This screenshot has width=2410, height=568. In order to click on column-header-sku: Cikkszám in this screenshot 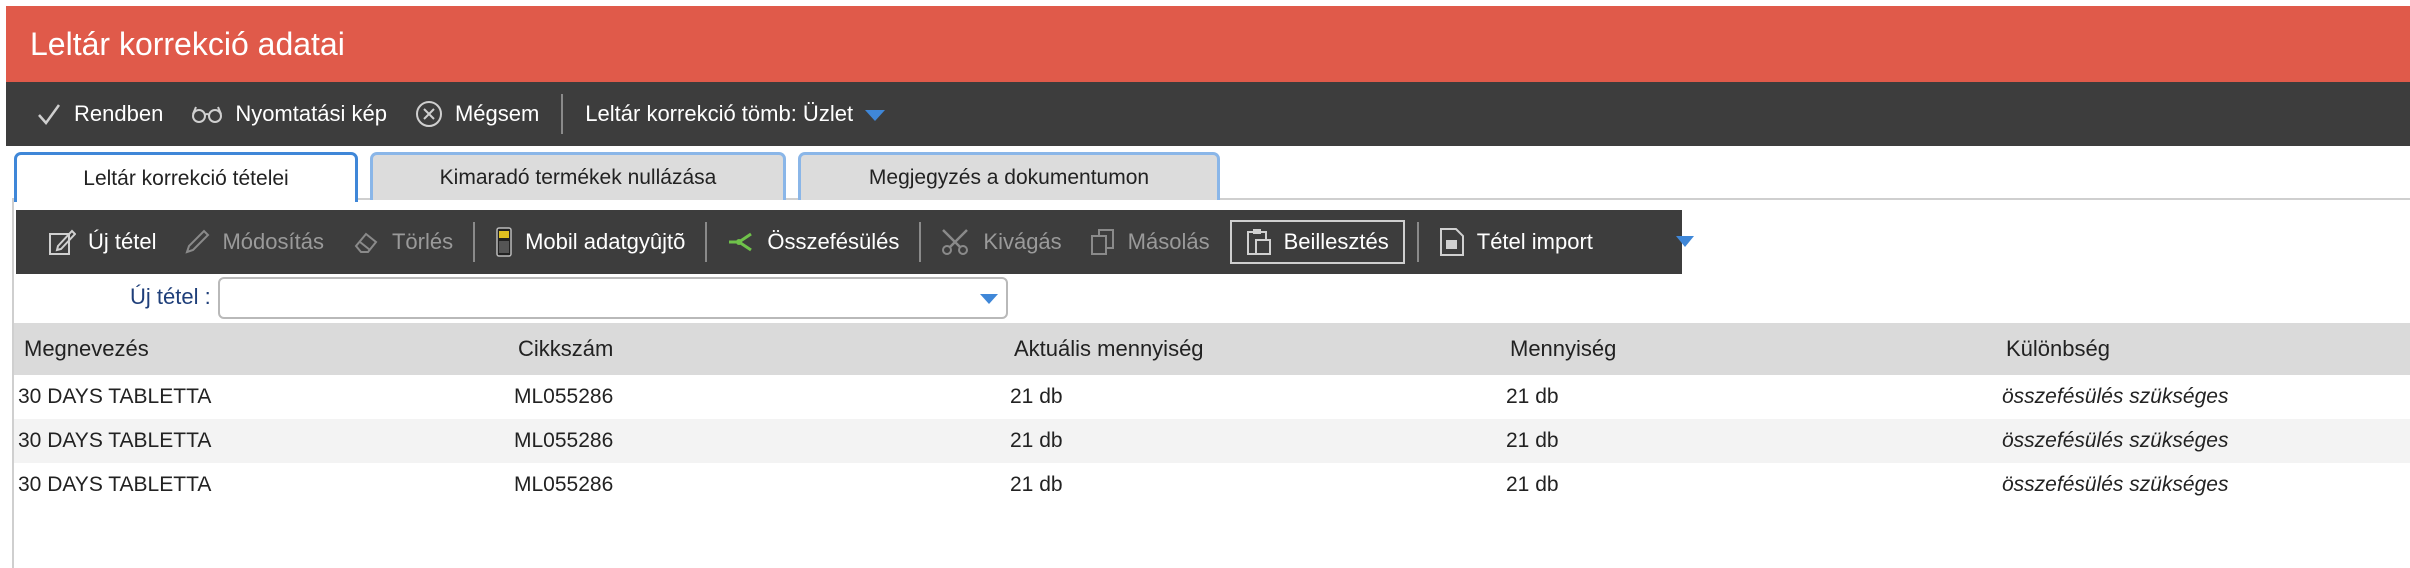, I will do `click(758, 349)`.